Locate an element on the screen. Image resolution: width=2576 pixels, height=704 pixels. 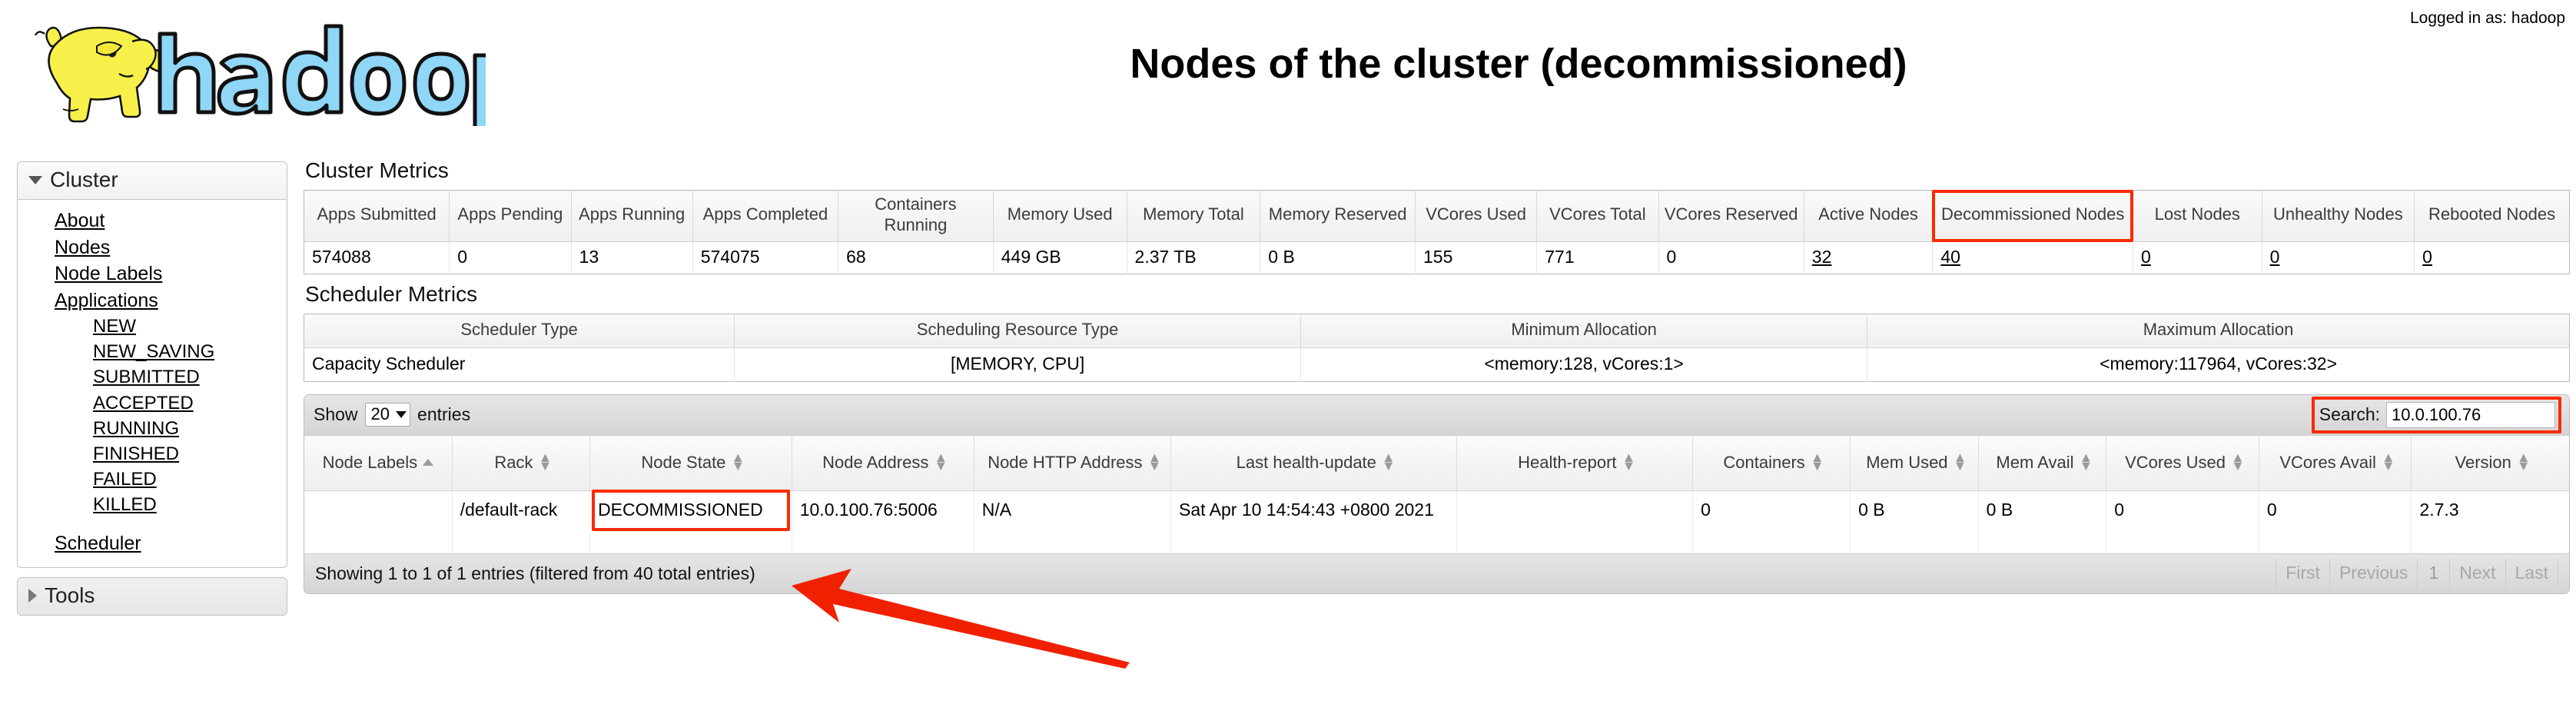
cell-node-labels is located at coordinates (378, 522).